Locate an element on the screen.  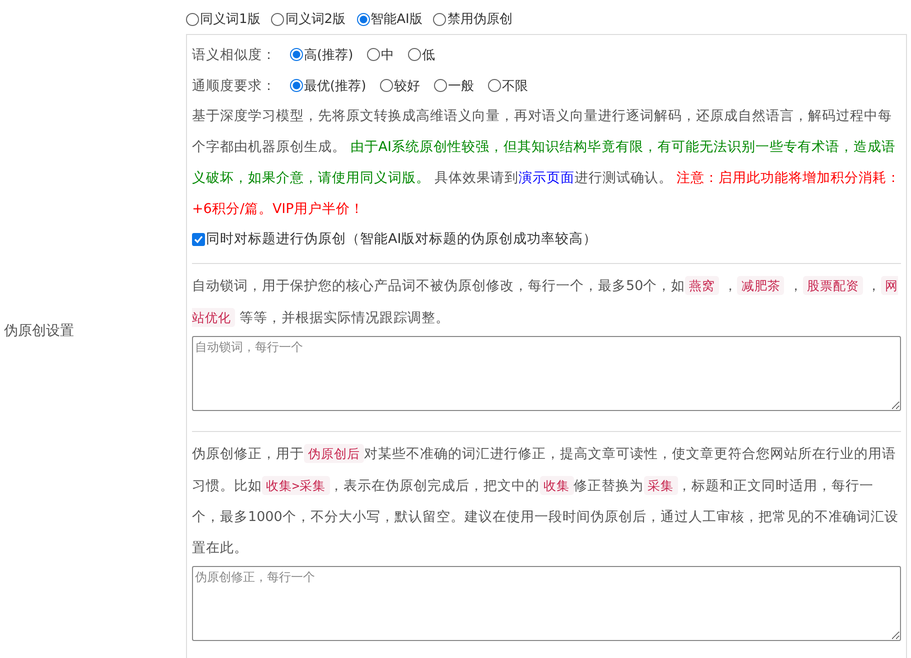
radio-option: 高(推荐) is located at coordinates (322, 55).